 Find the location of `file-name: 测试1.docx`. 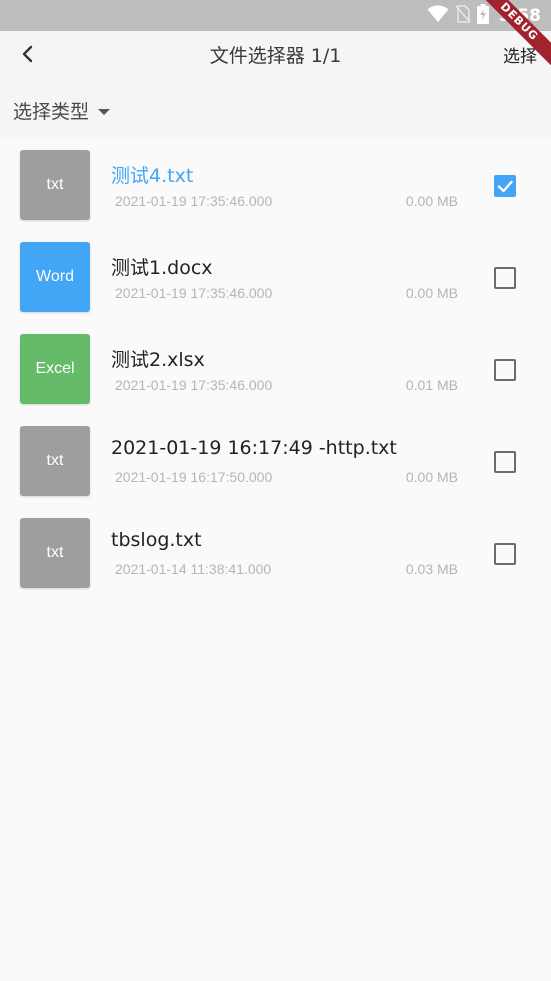

file-name: 测试1.docx is located at coordinates (162, 268).